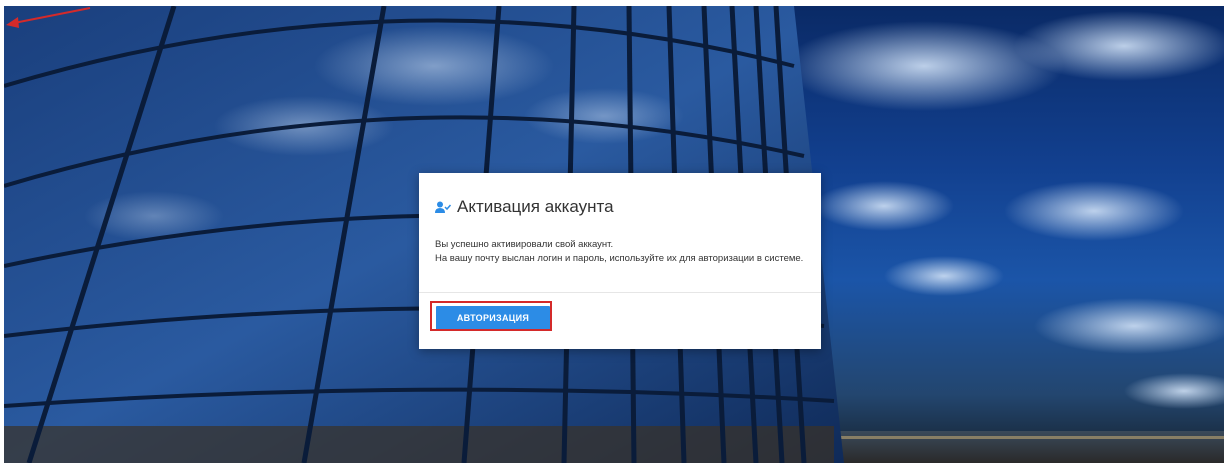  I want to click on success-message: Вы успешно активировали свой аккаунт., so click(524, 244).